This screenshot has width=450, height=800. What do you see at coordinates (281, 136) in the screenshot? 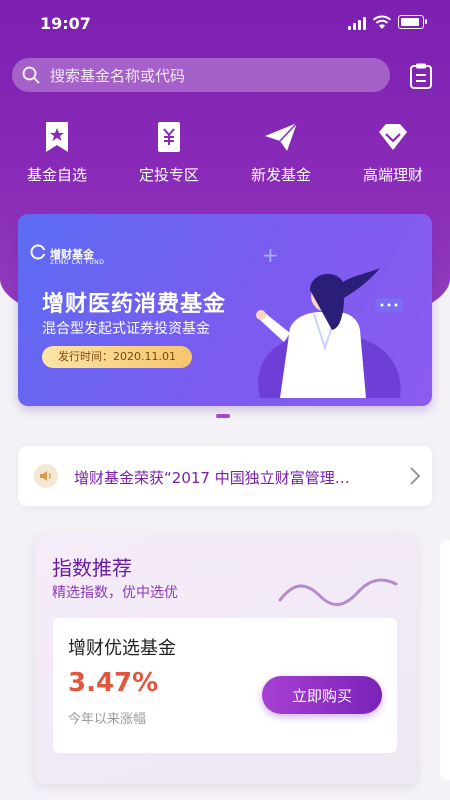
I see `paper-plane-icon` at bounding box center [281, 136].